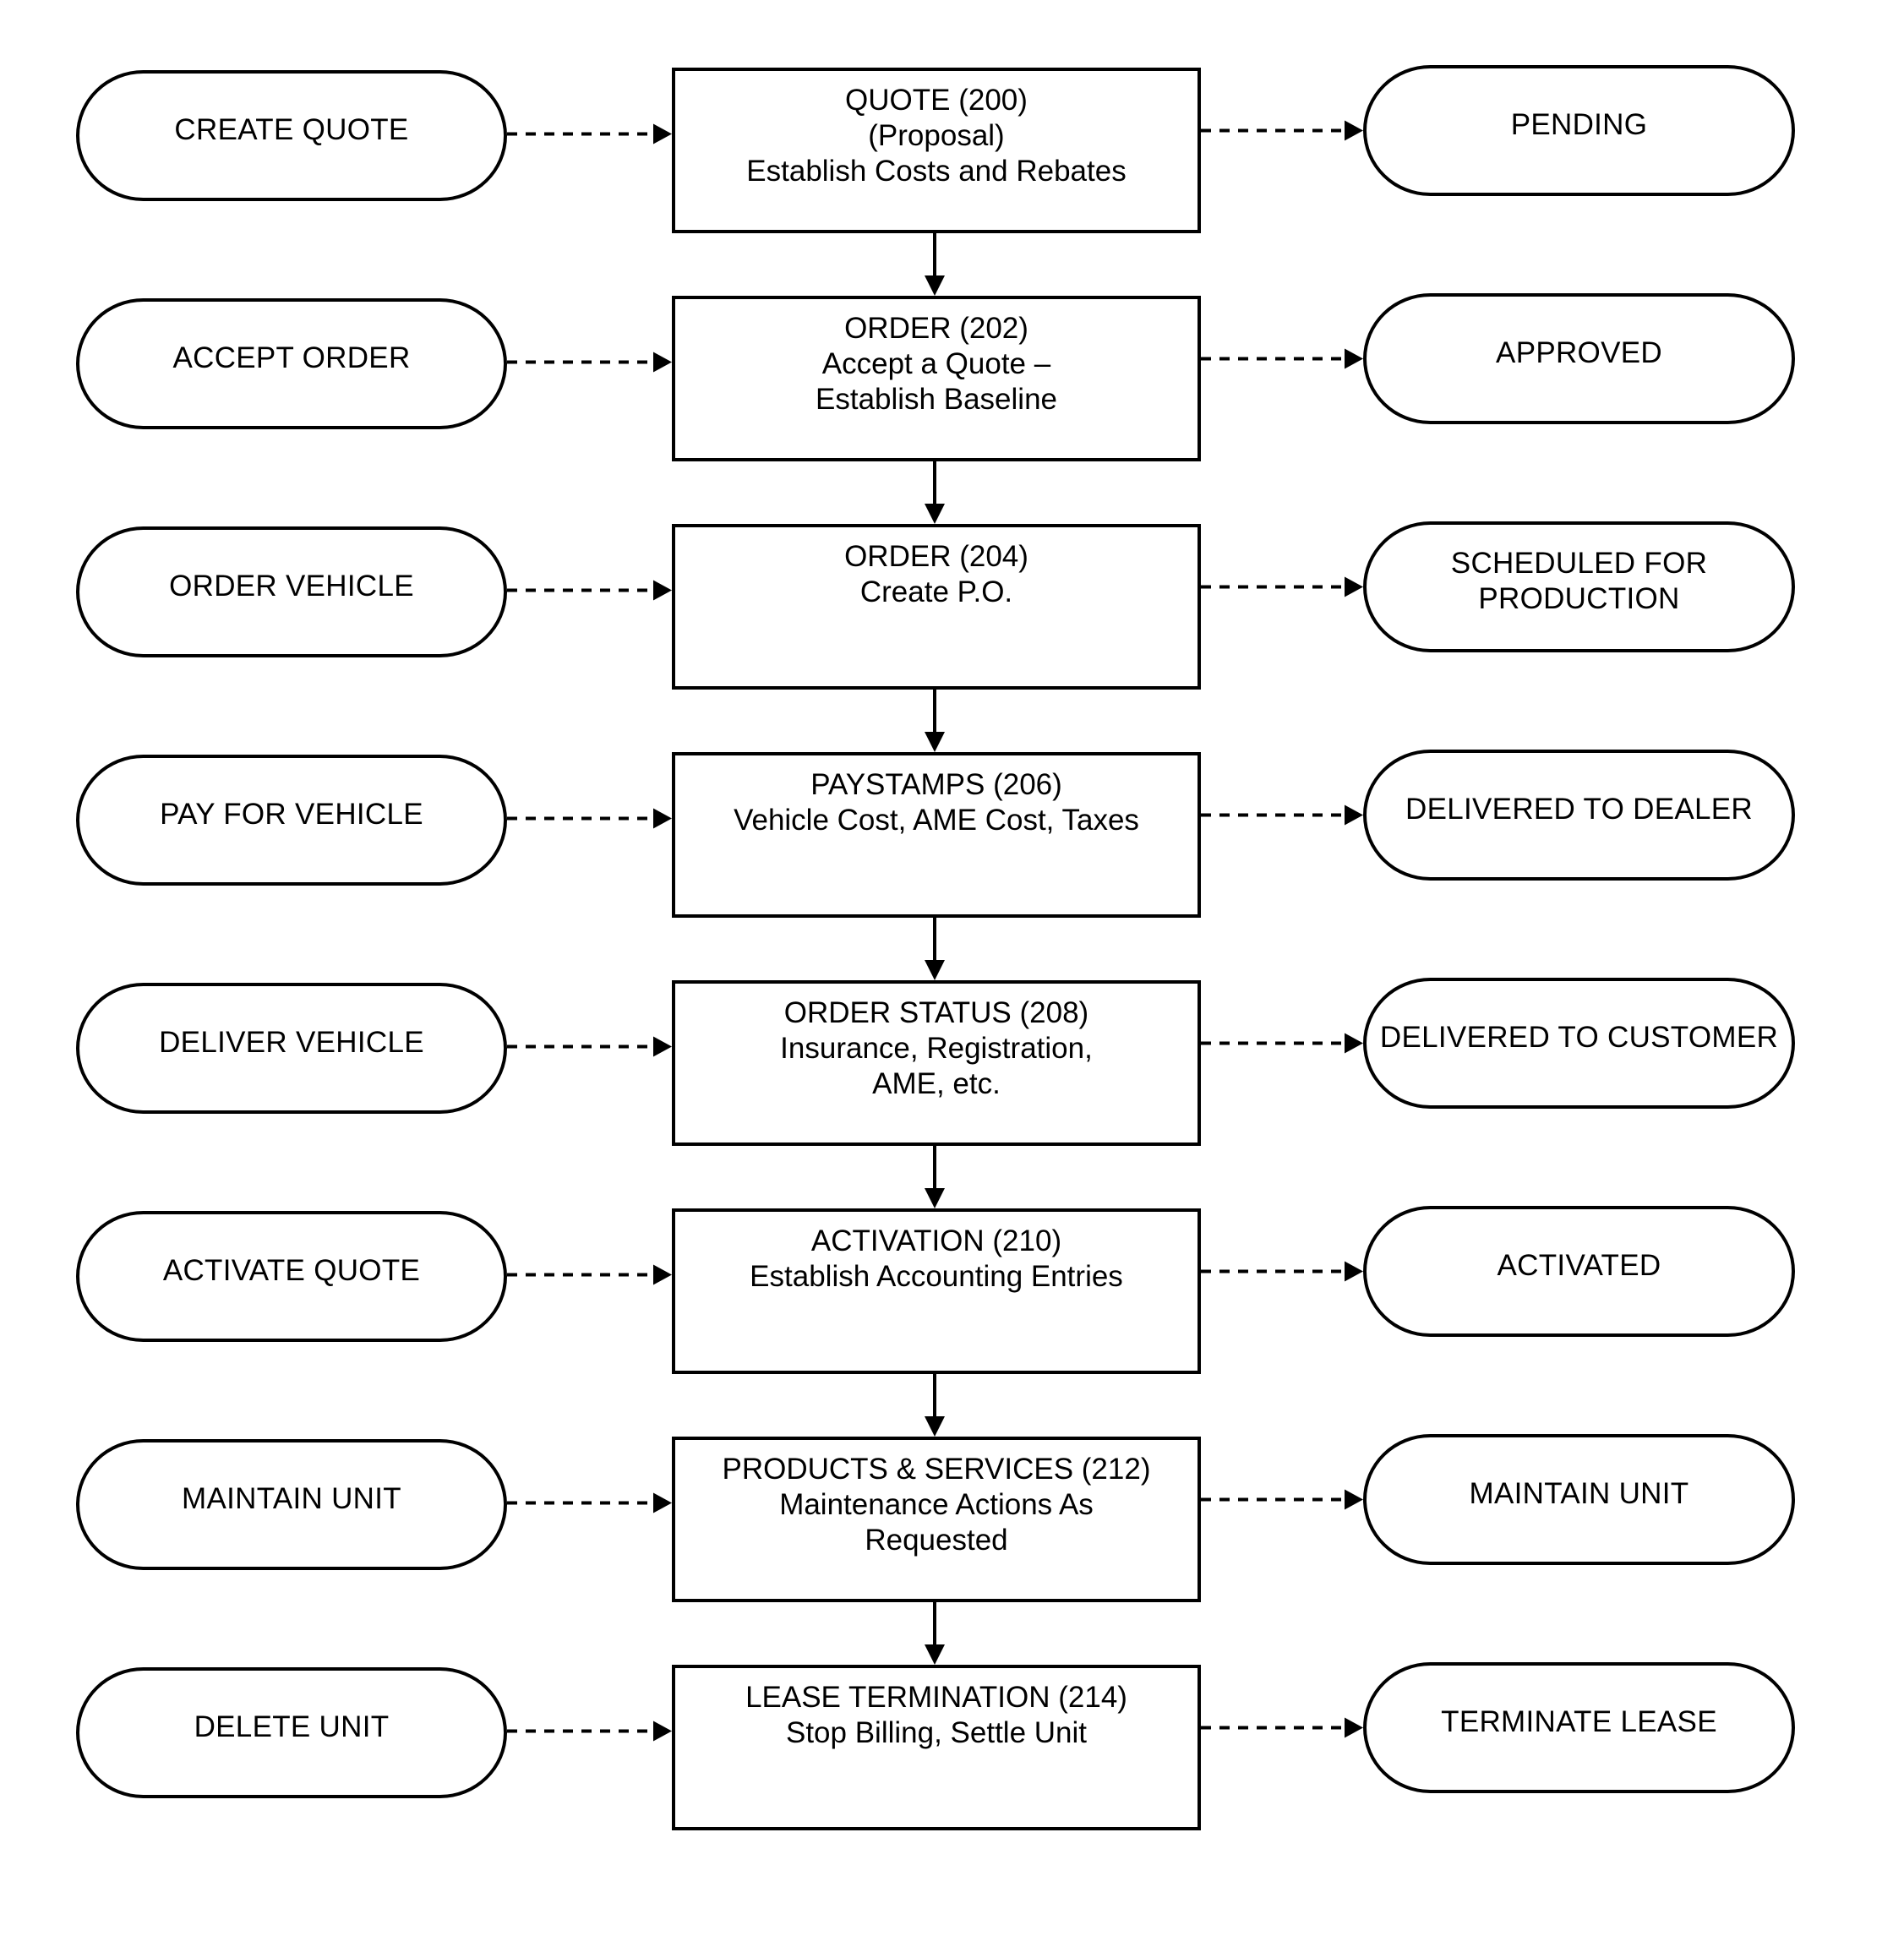  I want to click on status-label: DELIVERED TO CUSTOMER, so click(1579, 1043).